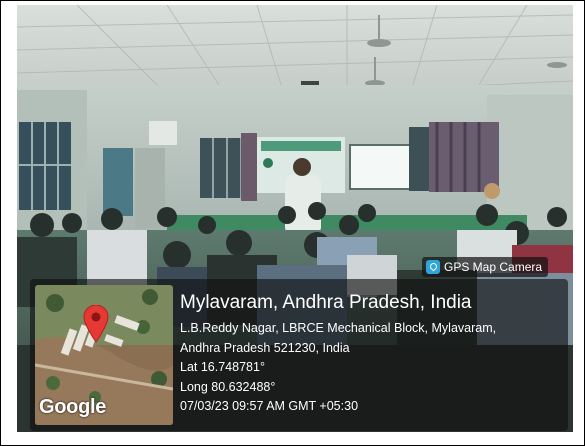 The width and height of the screenshot is (585, 446). What do you see at coordinates (326, 302) in the screenshot?
I see `location-title: Mylavaram, Andhra Pradesh, India` at bounding box center [326, 302].